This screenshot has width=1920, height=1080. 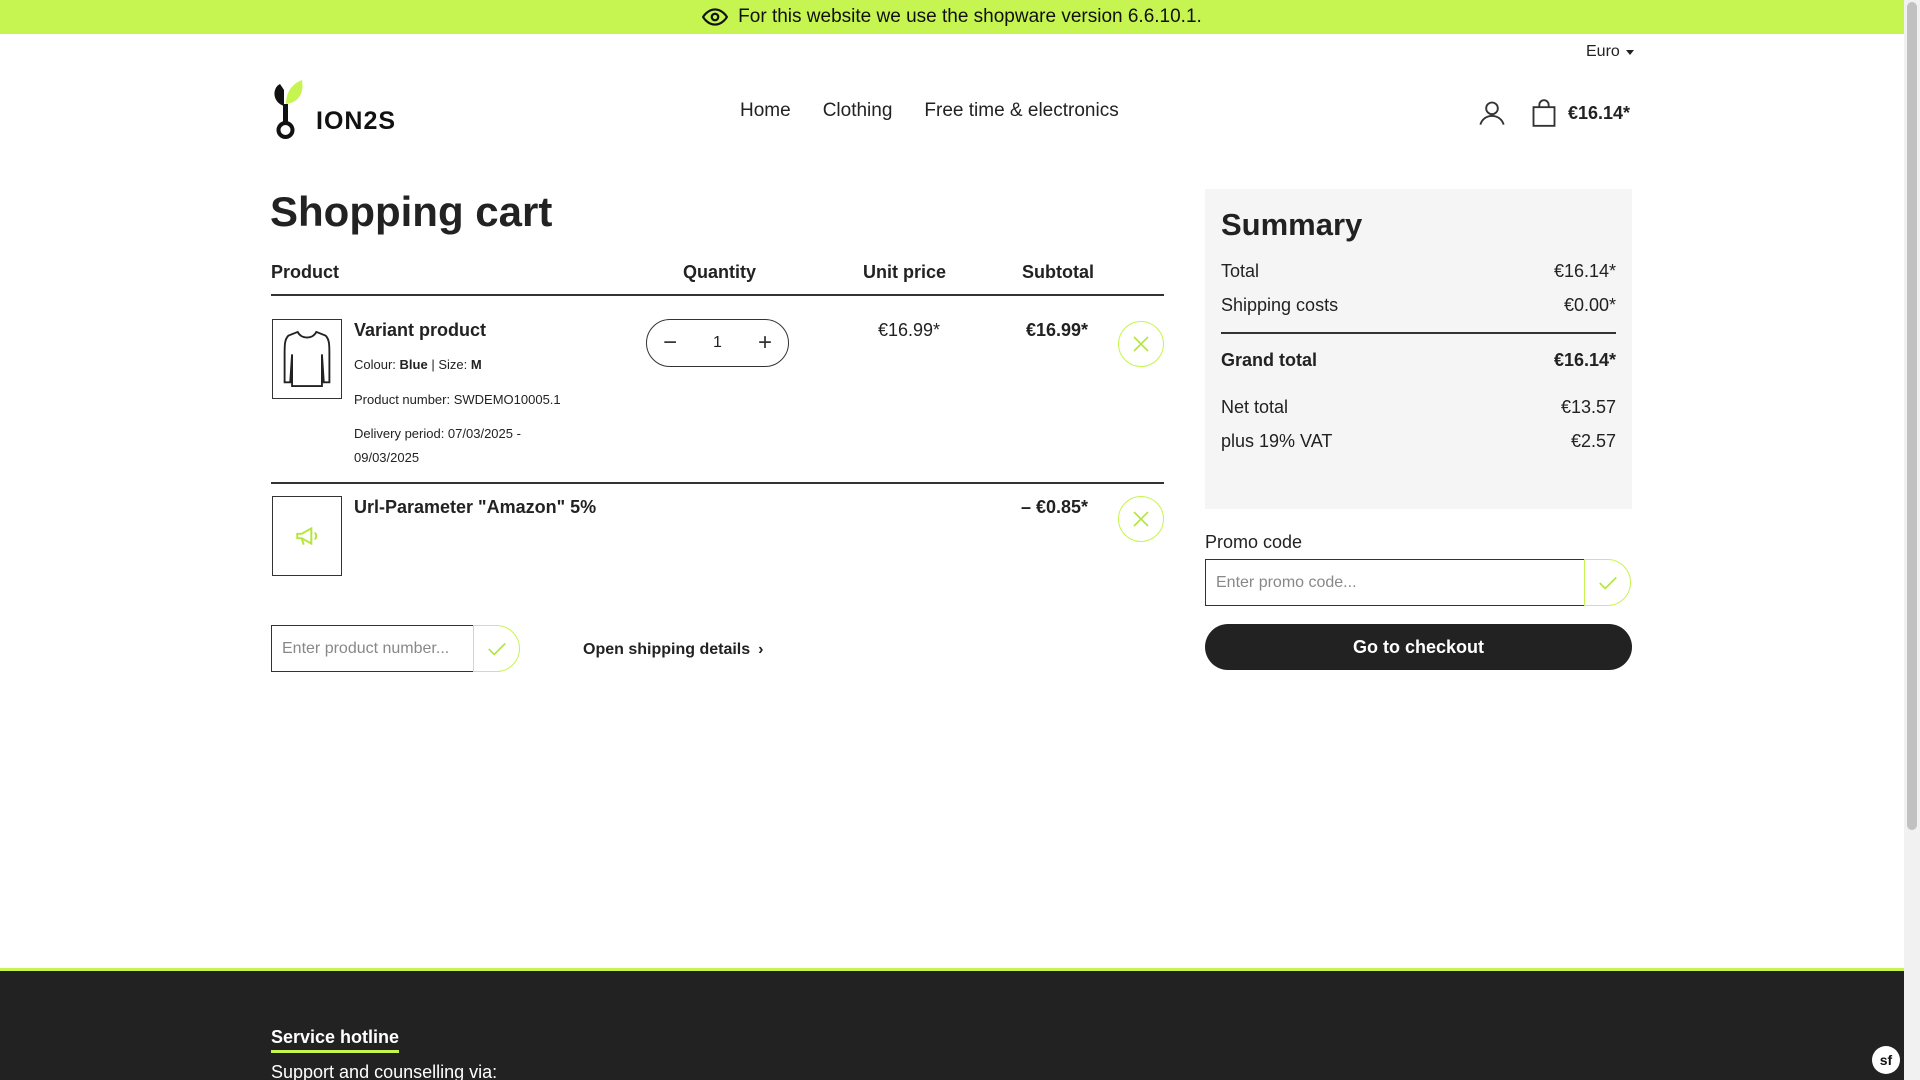 What do you see at coordinates (1418, 360) in the screenshot?
I see `summary-grand-total-row: Grand total €16.14*` at bounding box center [1418, 360].